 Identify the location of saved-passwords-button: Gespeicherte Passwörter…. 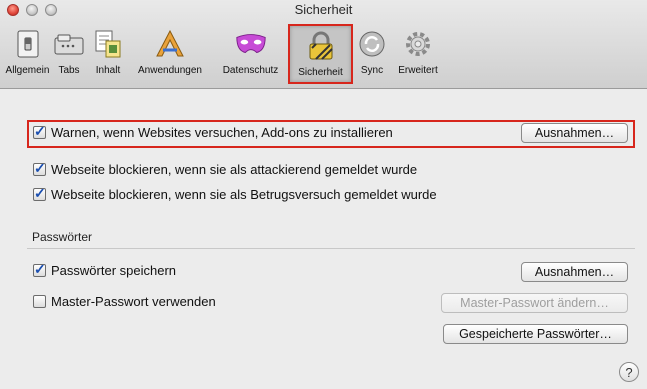
(535, 334).